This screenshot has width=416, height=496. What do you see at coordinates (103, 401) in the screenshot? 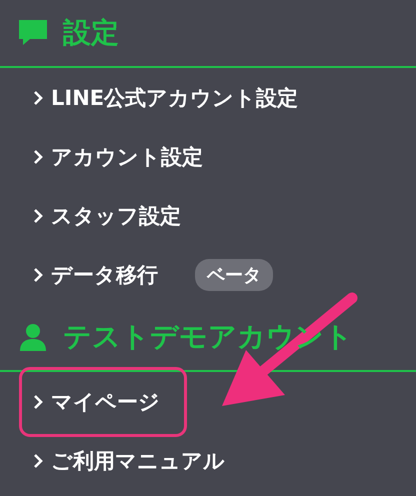
I see `menu-item: マイページ` at bounding box center [103, 401].